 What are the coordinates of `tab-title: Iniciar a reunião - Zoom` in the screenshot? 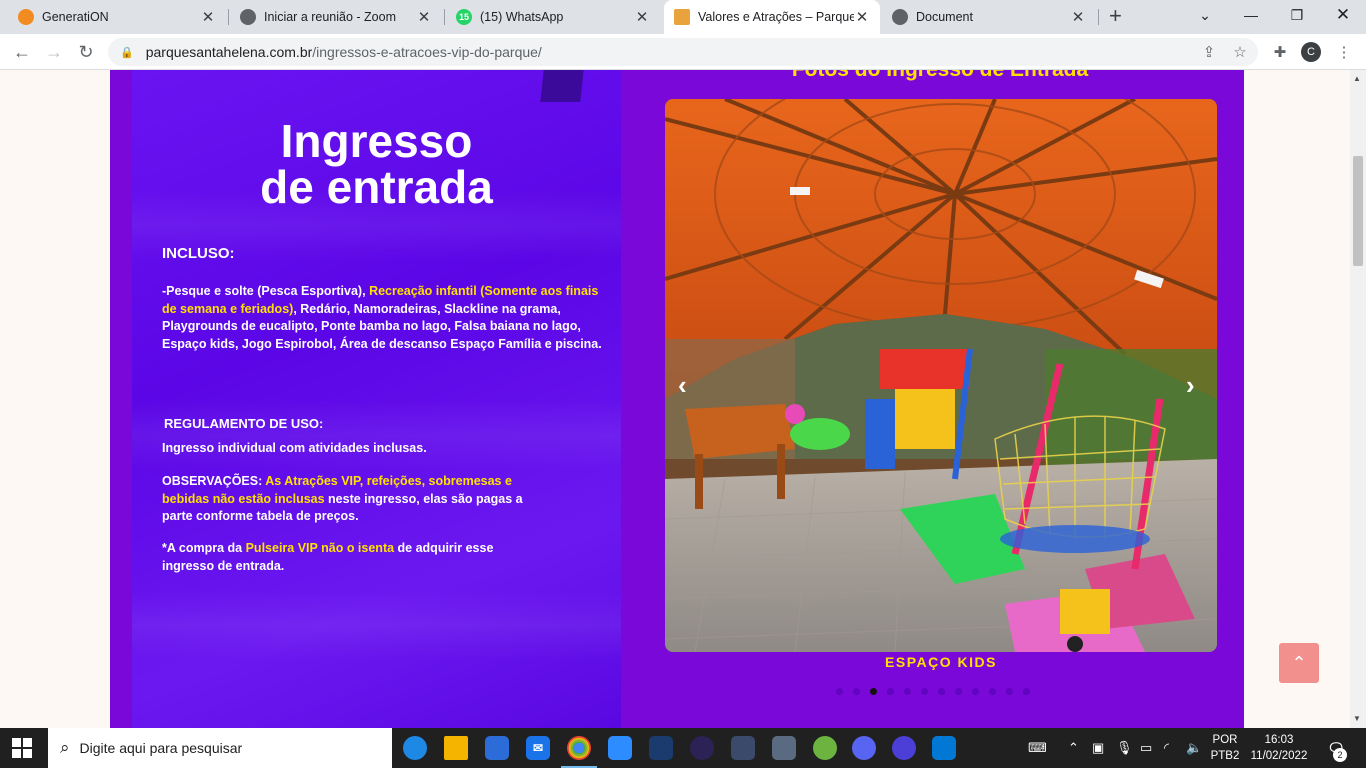 It's located at (330, 17).